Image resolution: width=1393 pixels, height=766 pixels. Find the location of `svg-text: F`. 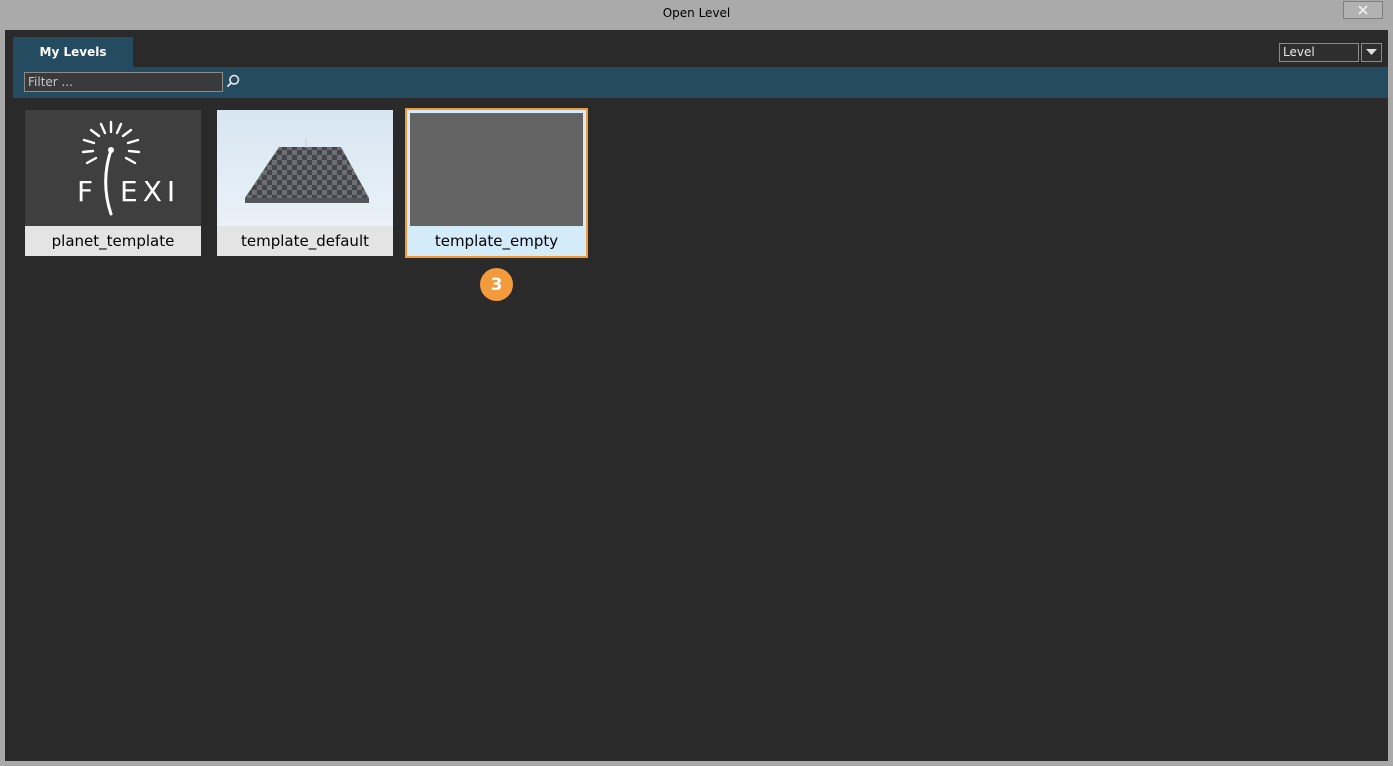

svg-text: F is located at coordinates (85, 191).